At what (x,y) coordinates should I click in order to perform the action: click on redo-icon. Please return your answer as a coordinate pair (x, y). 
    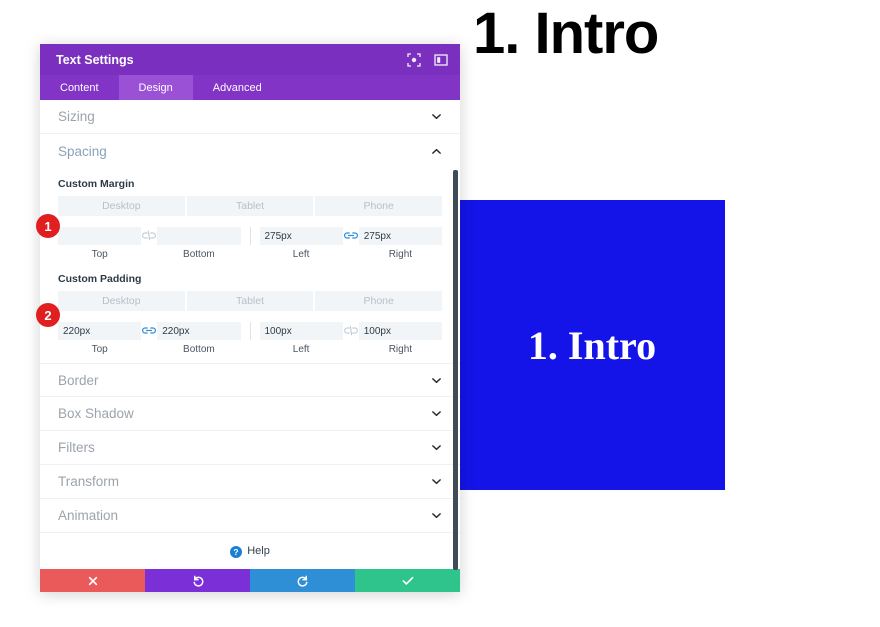
    Looking at the image, I should click on (303, 581).